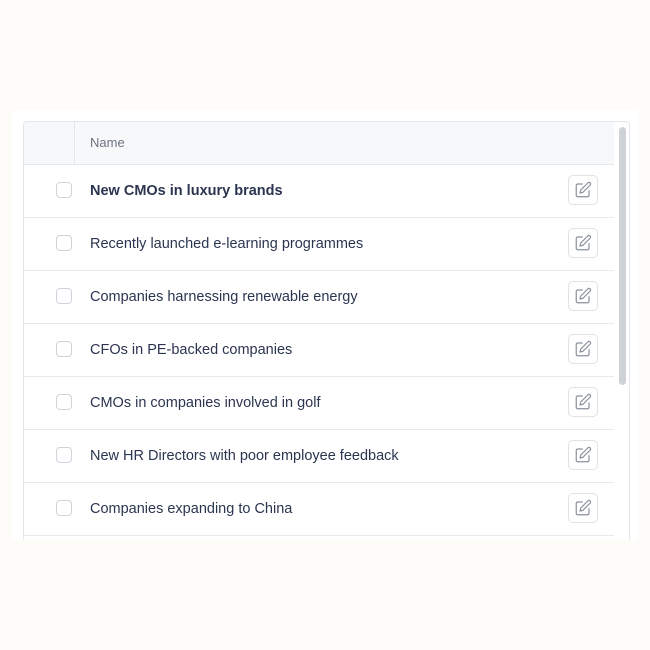 The image size is (650, 650). Describe the element at coordinates (226, 244) in the screenshot. I see `row-name: Recently launched e-learning programmes` at that location.